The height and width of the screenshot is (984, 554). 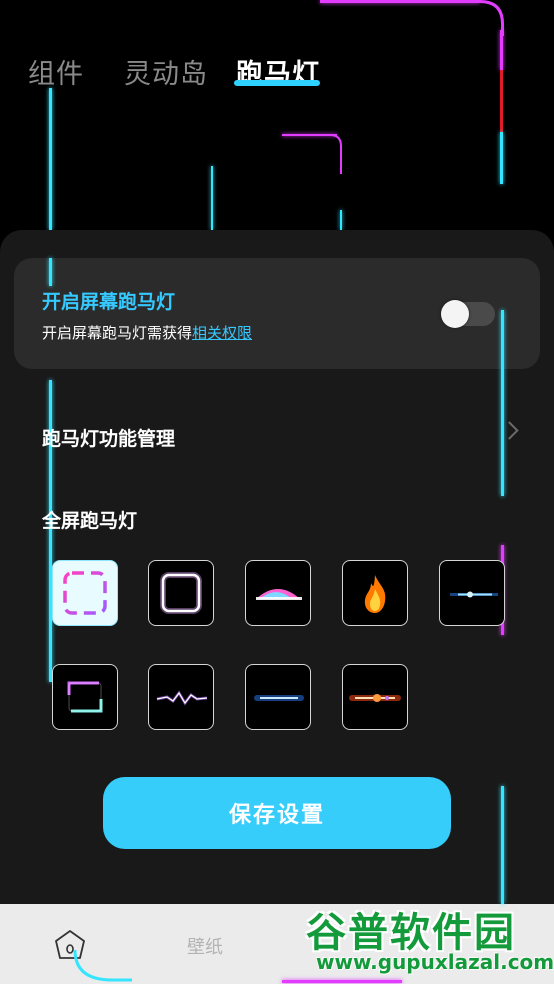 I want to click on active-tab-indicator, so click(x=277, y=83).